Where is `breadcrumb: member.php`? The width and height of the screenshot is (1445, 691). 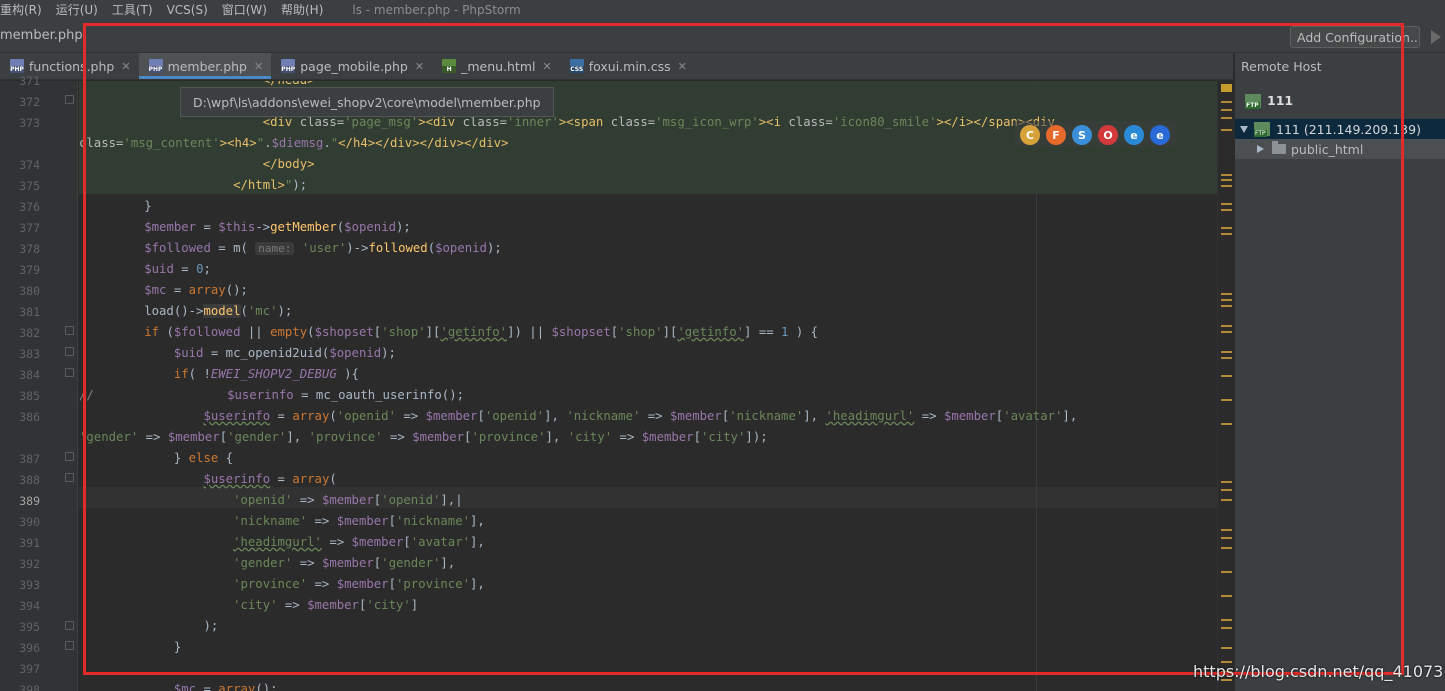 breadcrumb: member.php is located at coordinates (41, 35).